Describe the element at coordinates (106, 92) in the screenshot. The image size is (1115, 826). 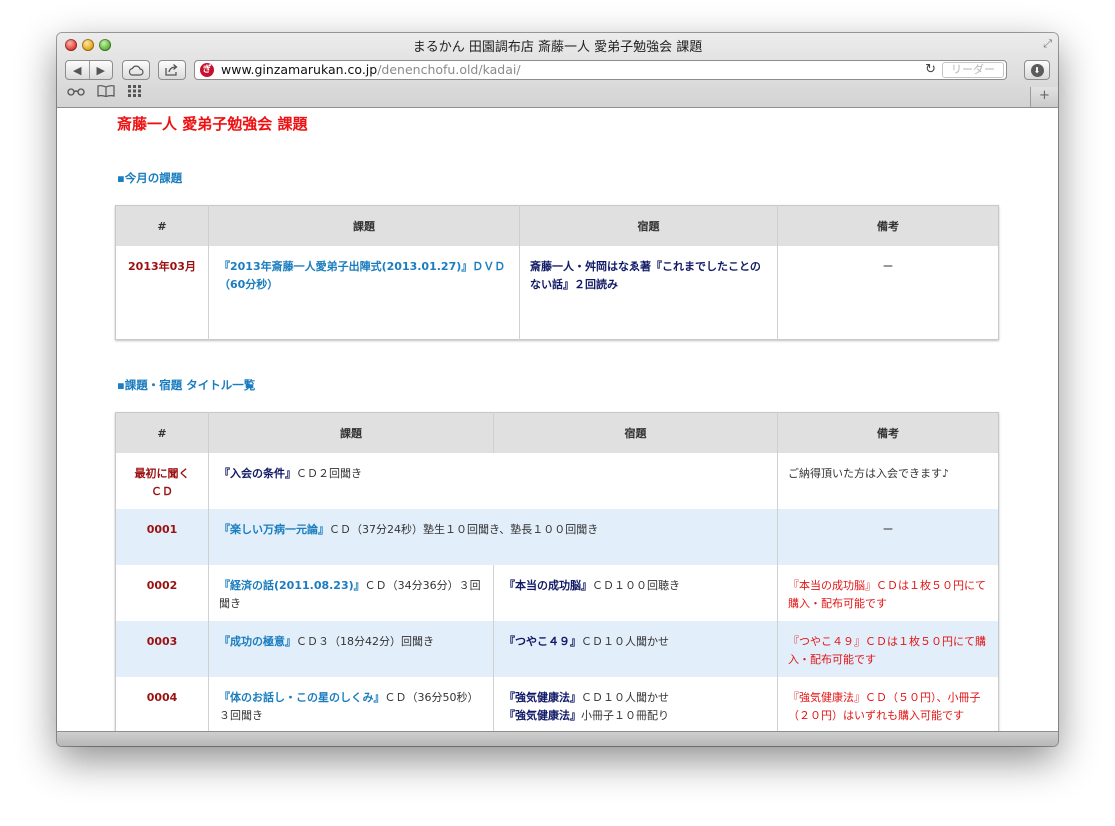
I see `bookmarks-book-icon` at that location.